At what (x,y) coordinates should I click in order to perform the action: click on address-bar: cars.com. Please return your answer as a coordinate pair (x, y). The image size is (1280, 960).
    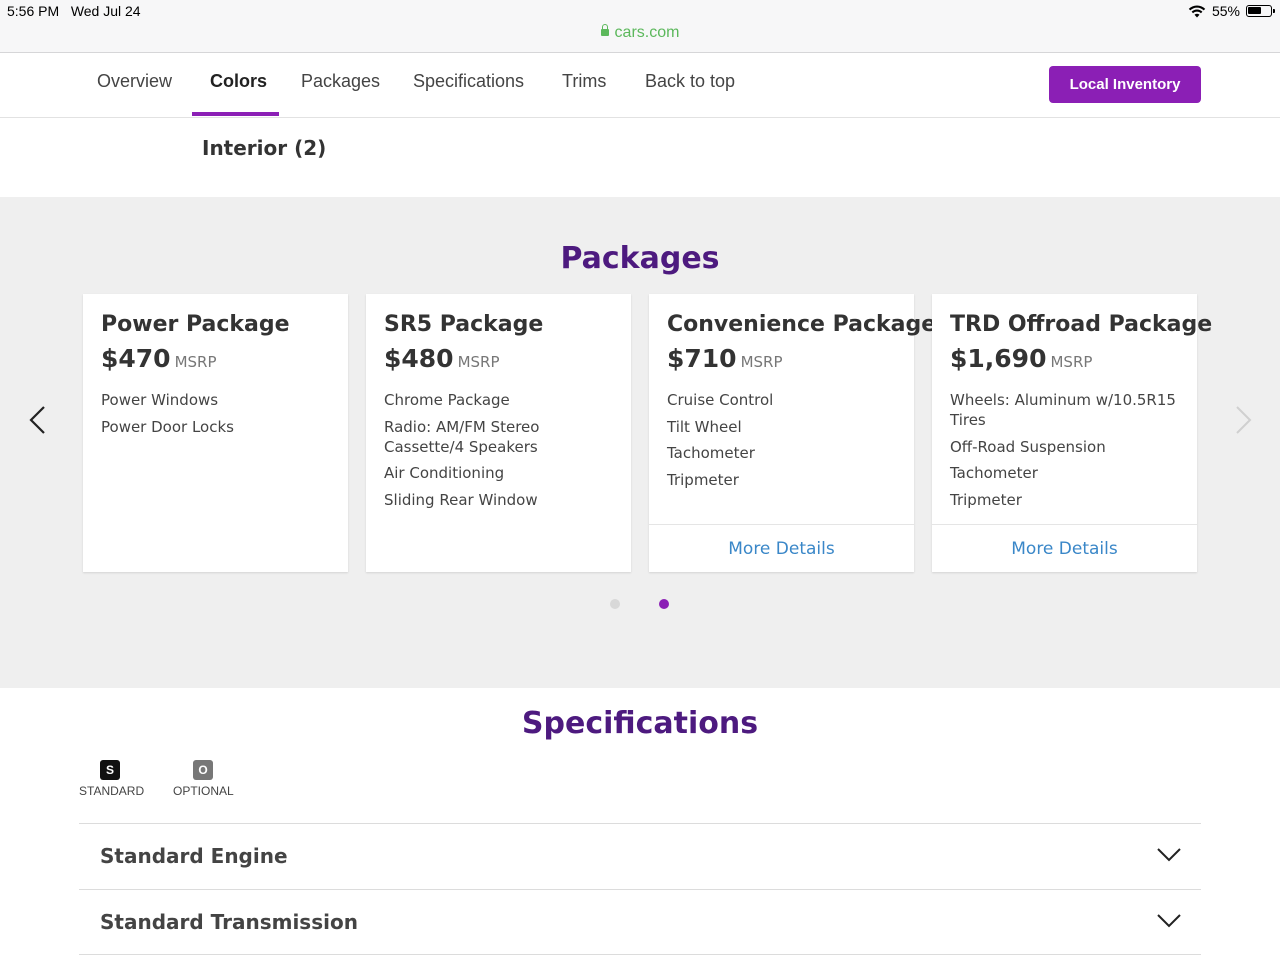
    Looking at the image, I should click on (640, 33).